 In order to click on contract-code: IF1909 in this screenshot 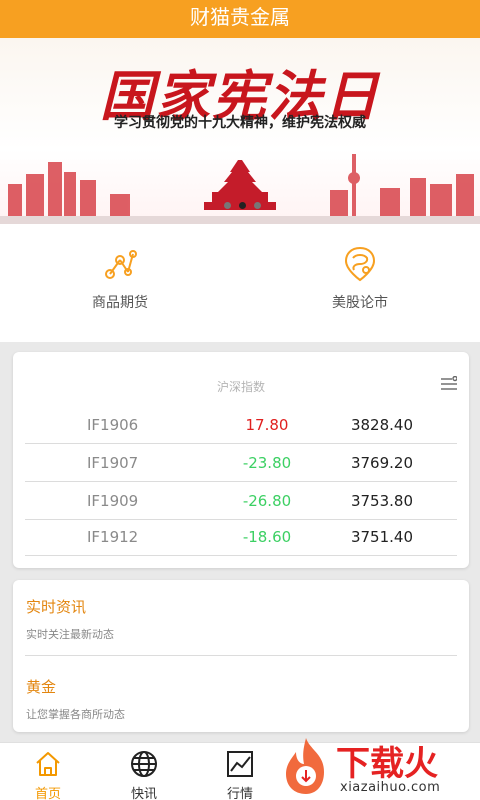, I will do `click(113, 501)`.